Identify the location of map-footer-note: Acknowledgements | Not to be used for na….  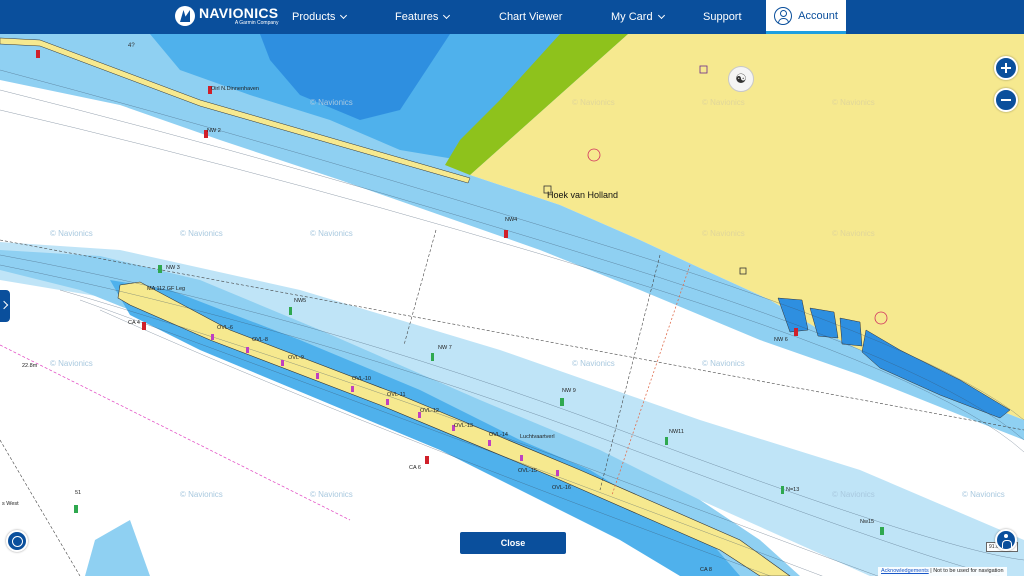
(942, 571).